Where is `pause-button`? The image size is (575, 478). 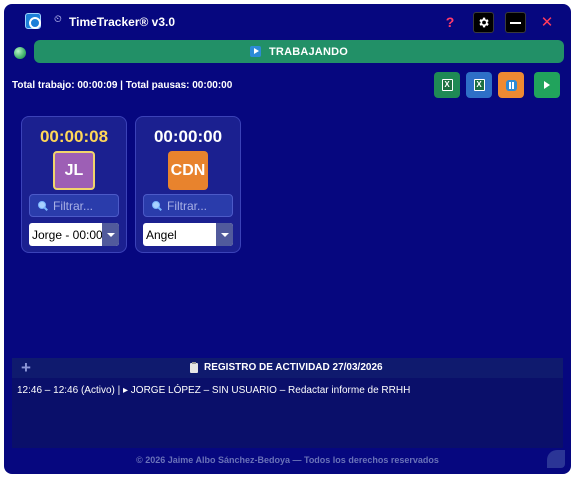
pause-button is located at coordinates (511, 85).